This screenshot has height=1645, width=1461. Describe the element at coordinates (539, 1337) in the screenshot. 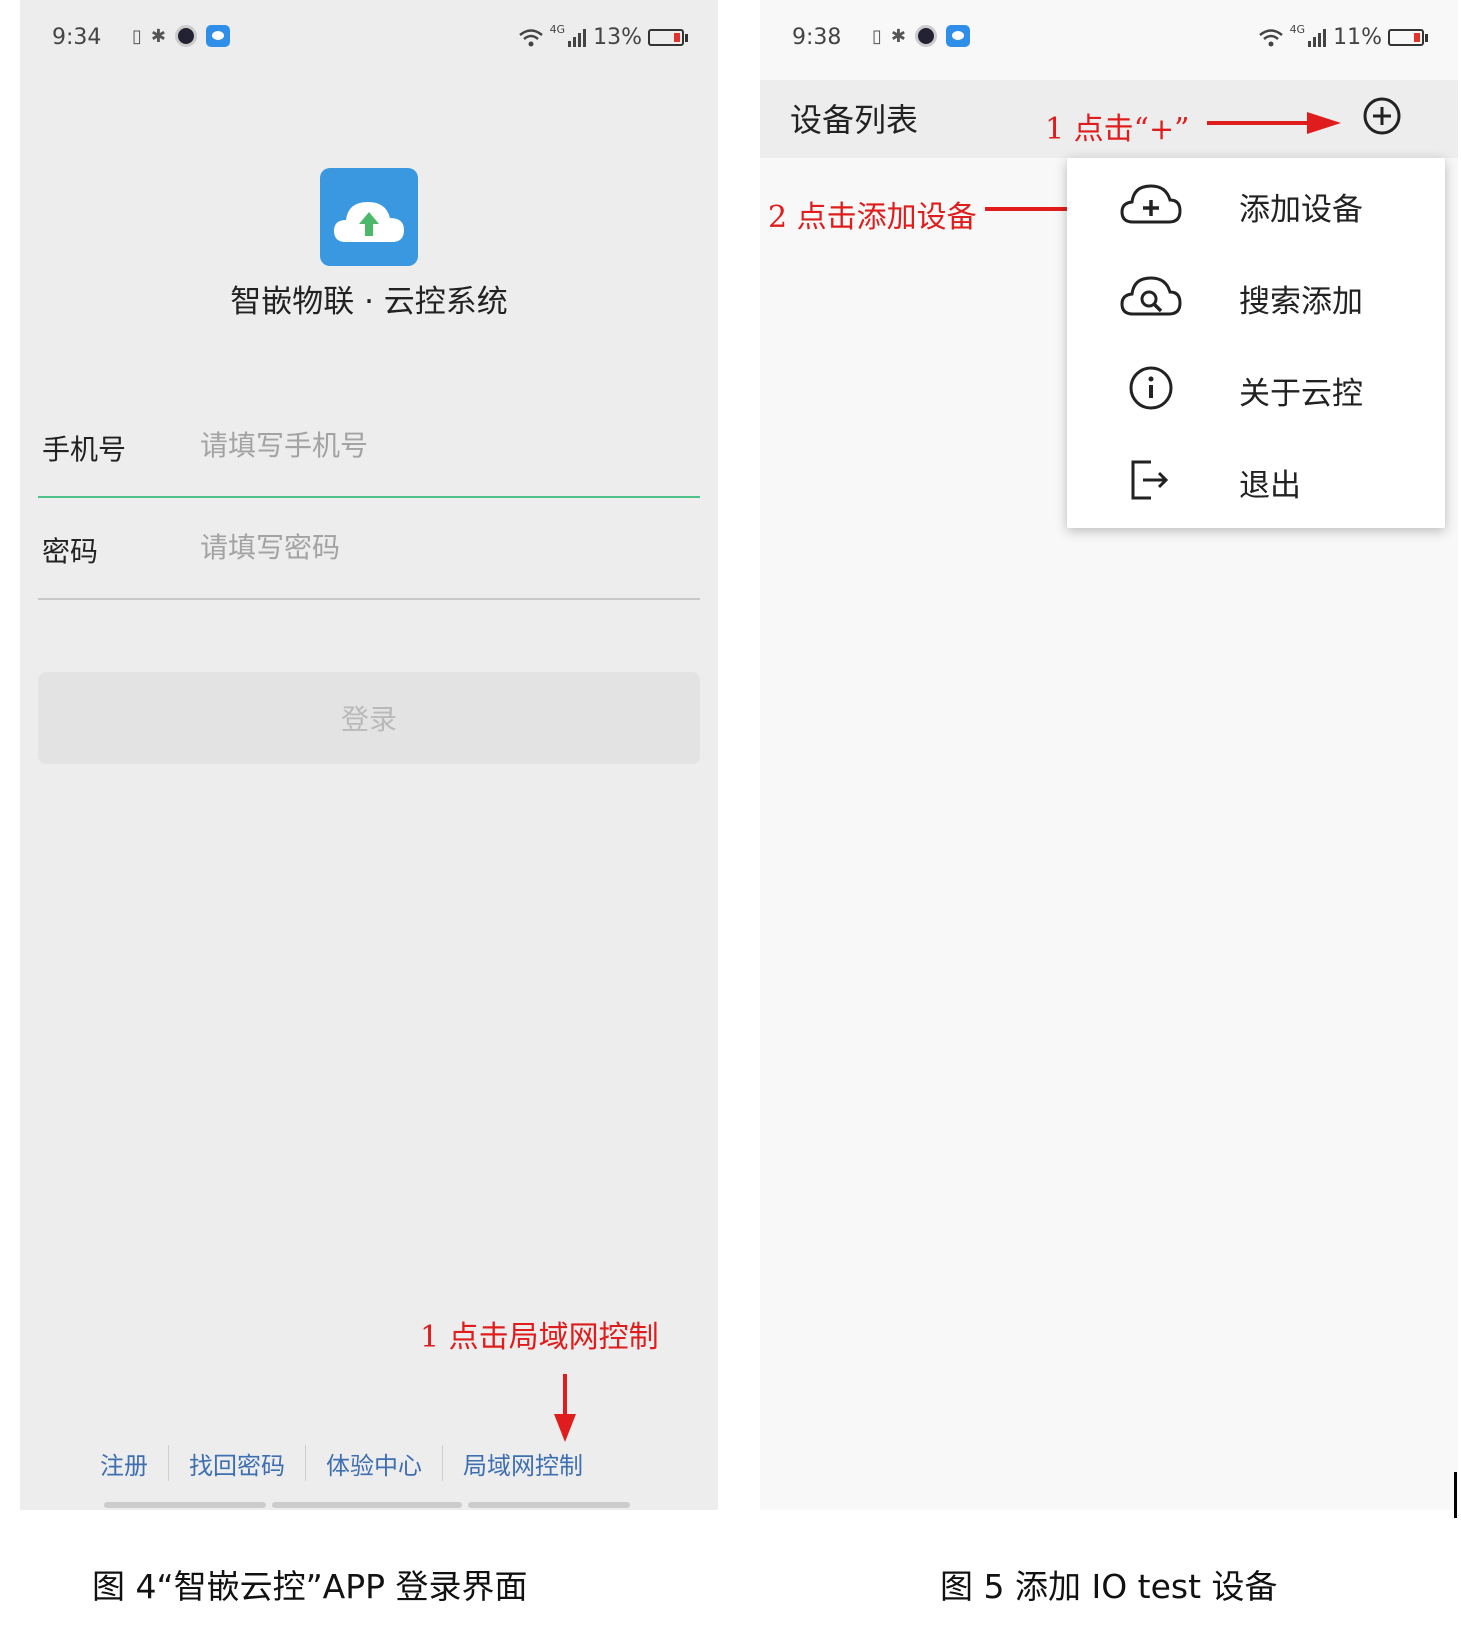

I see `annotation-lan-control: 1 点击局域网控制` at that location.